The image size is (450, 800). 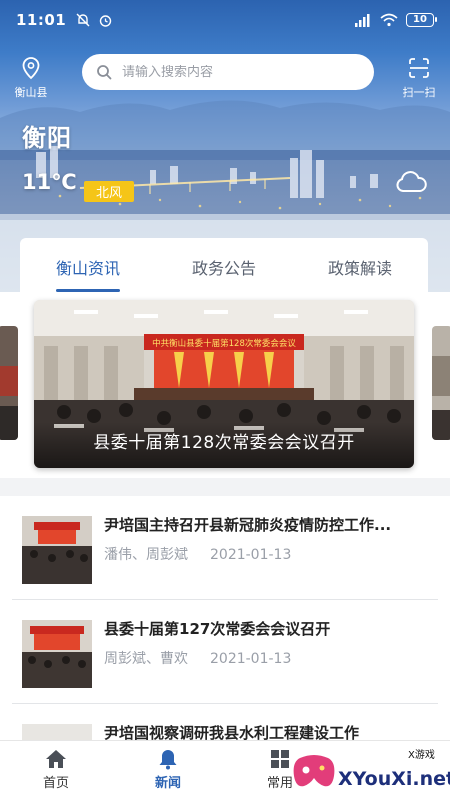 I want to click on tab-policy-interpretation: 政策解读, so click(x=360, y=265).